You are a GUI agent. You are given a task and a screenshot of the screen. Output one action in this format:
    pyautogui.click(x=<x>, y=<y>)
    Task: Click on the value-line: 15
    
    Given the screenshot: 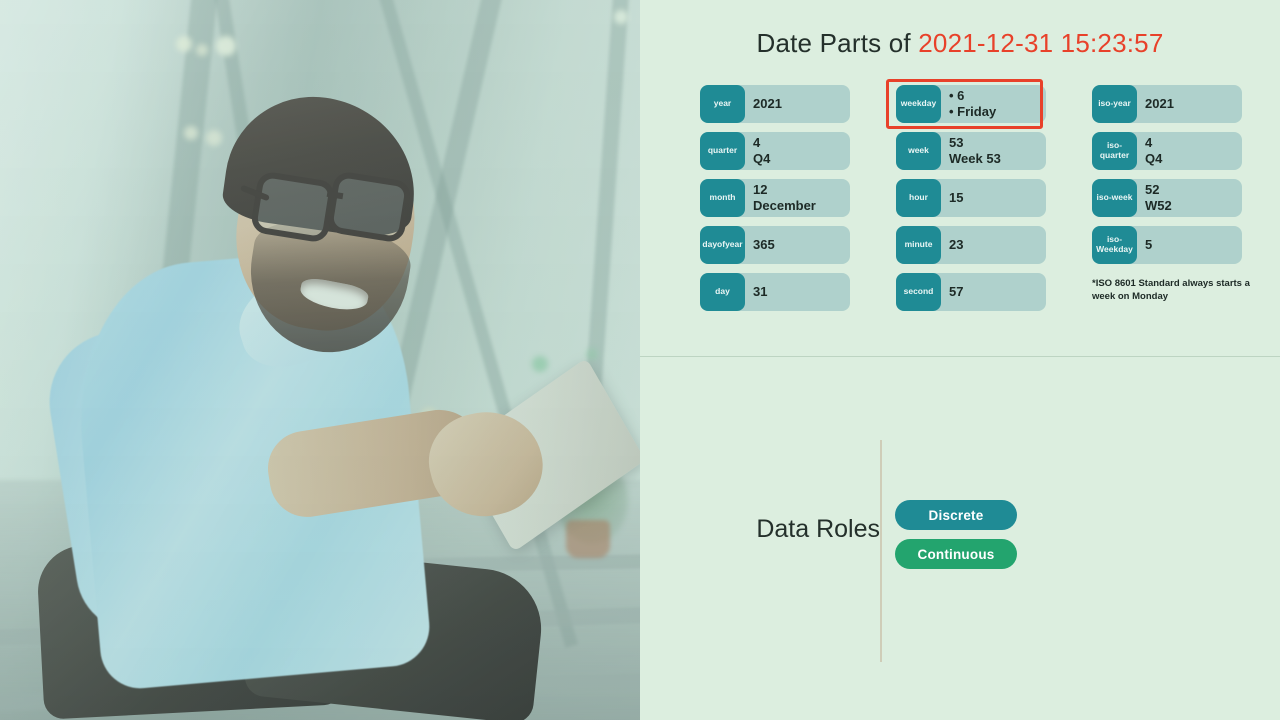 What is the action you would take?
    pyautogui.click(x=956, y=197)
    